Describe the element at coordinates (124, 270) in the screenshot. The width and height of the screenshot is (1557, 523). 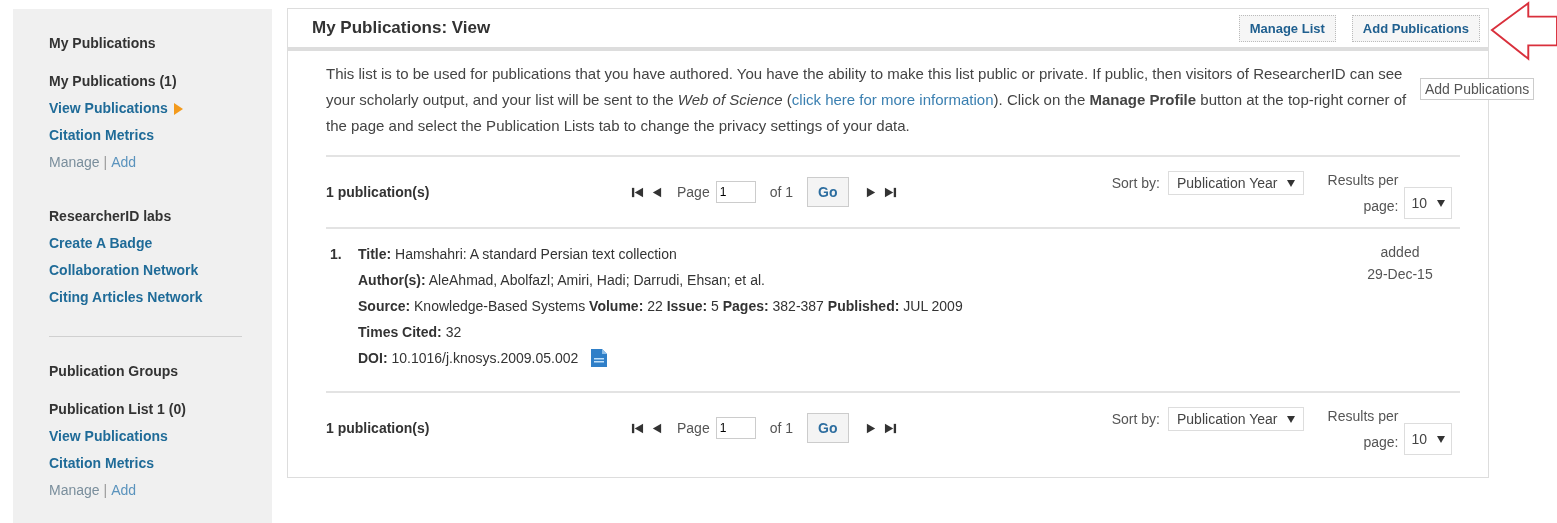
I see `sidebar-link: Collaboration Network` at that location.